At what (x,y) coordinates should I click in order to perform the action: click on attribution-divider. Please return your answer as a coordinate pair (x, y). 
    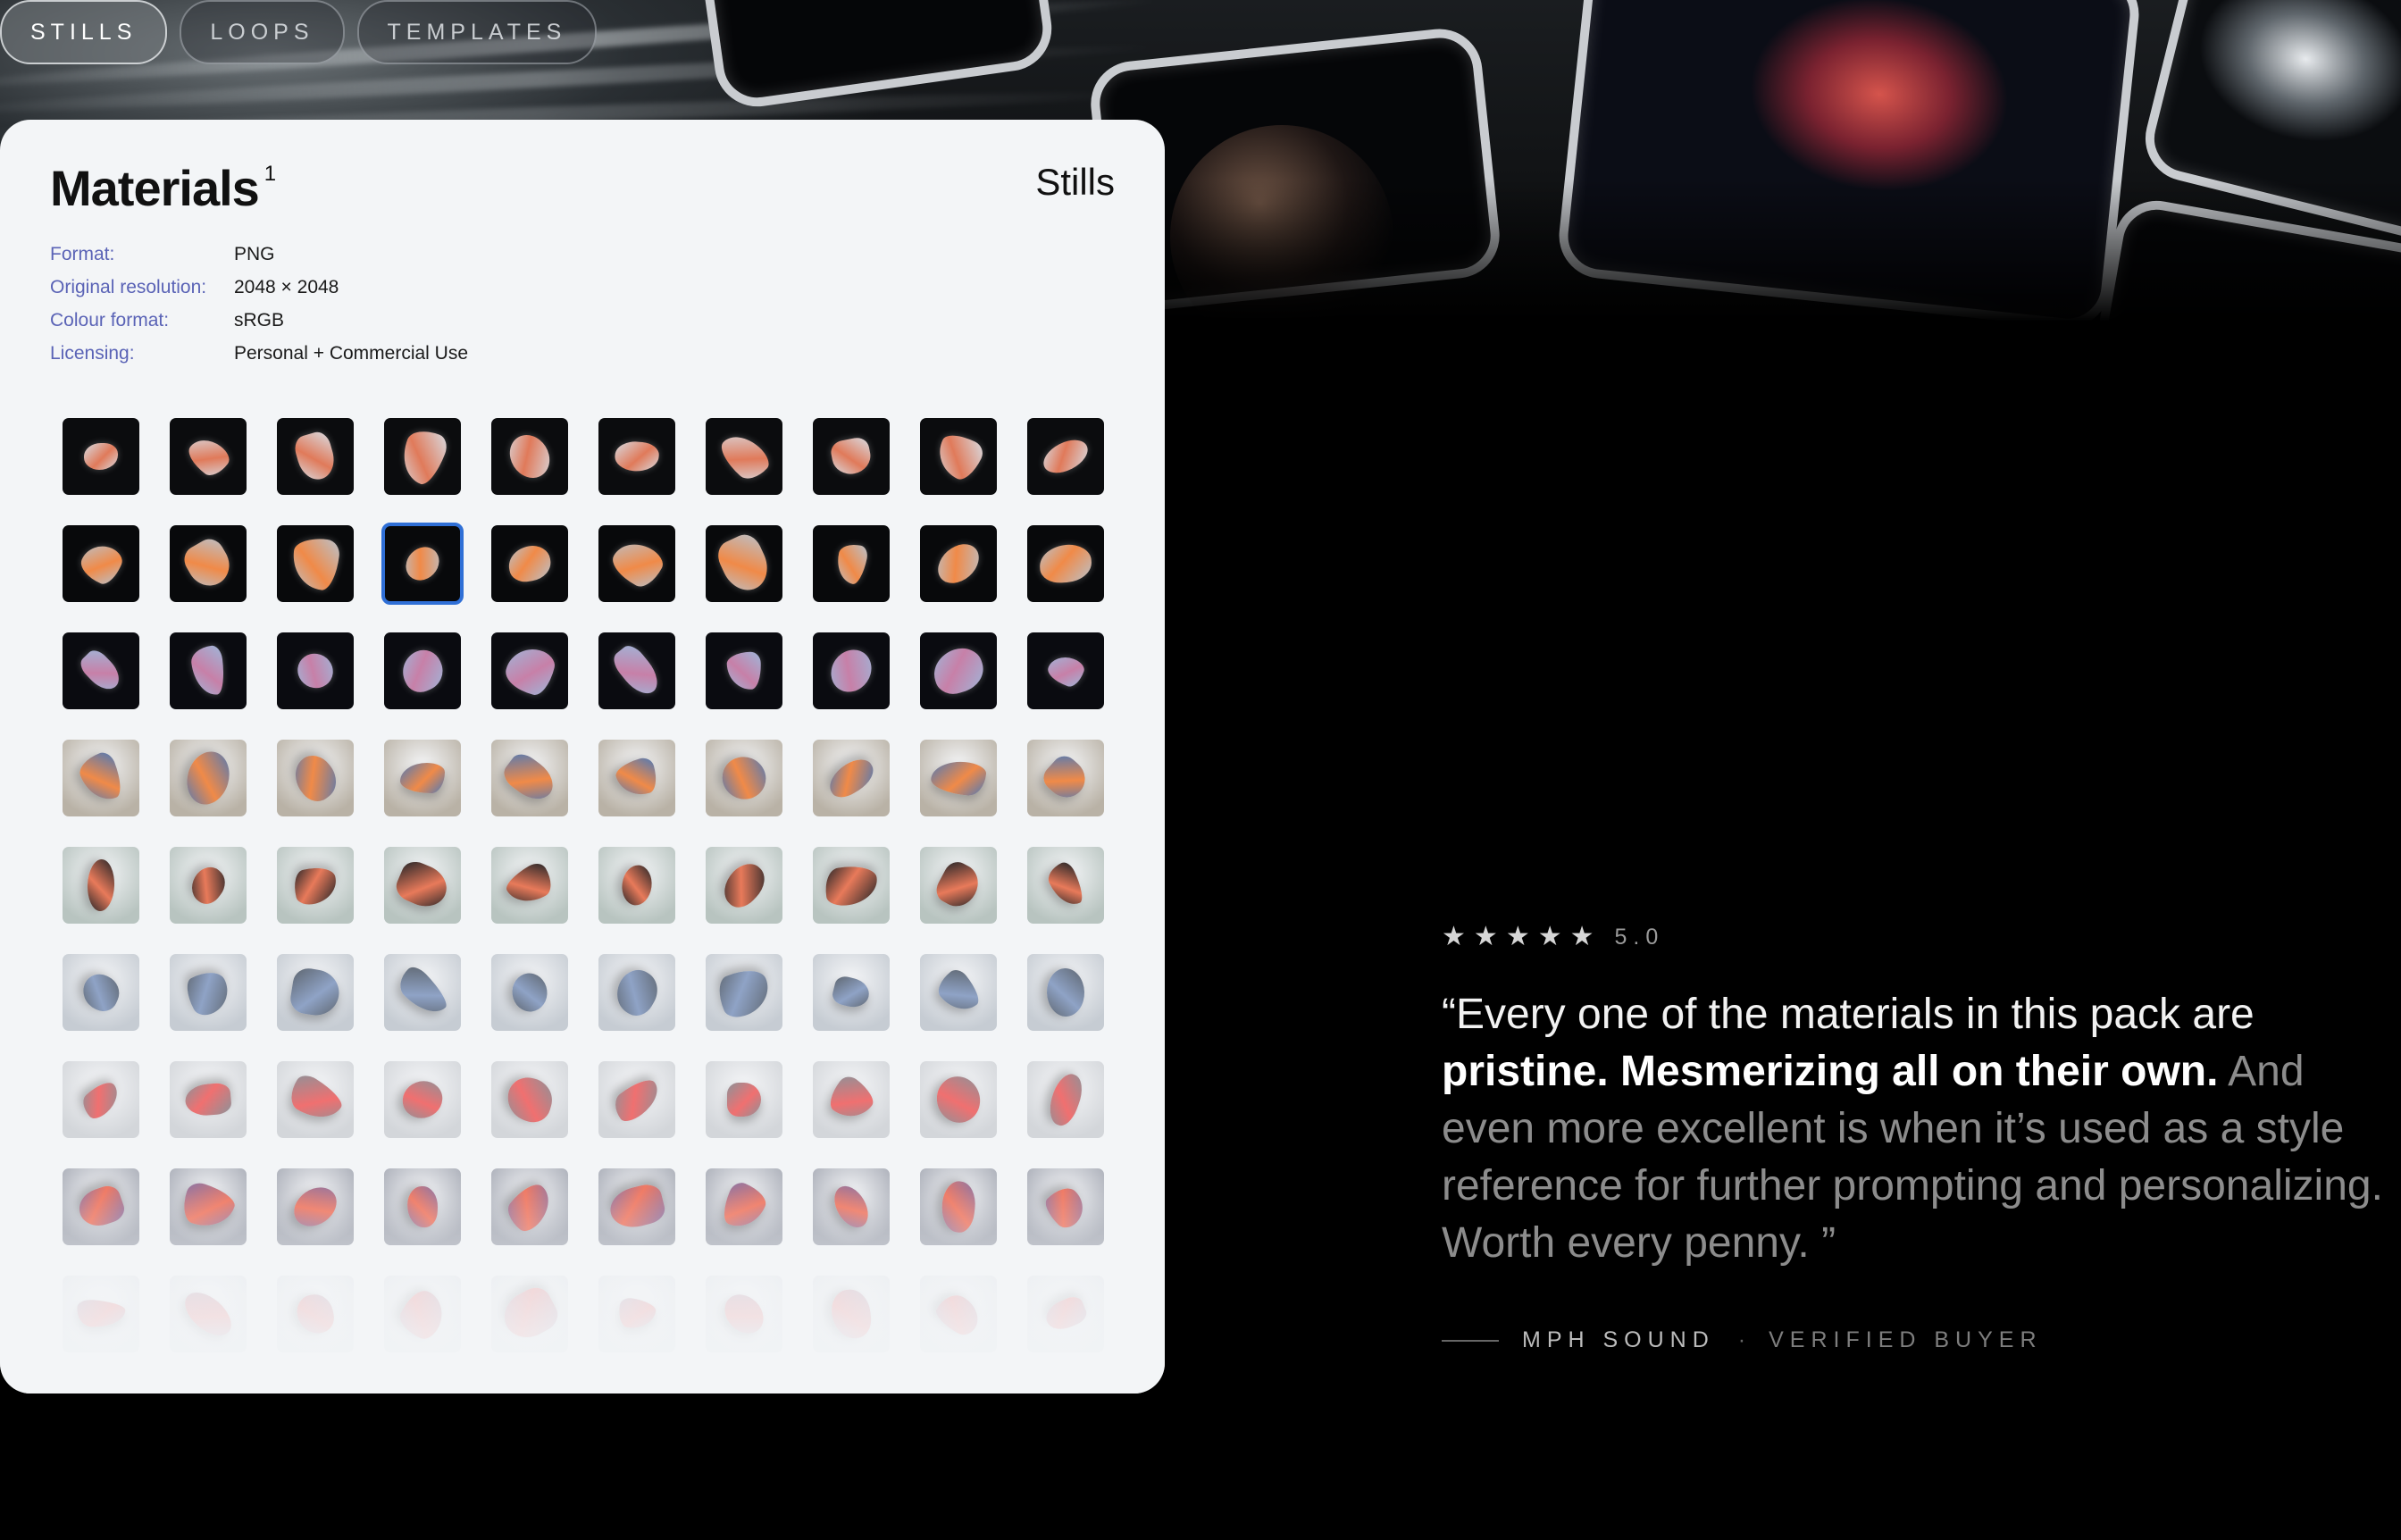
    Looking at the image, I should click on (1470, 1341).